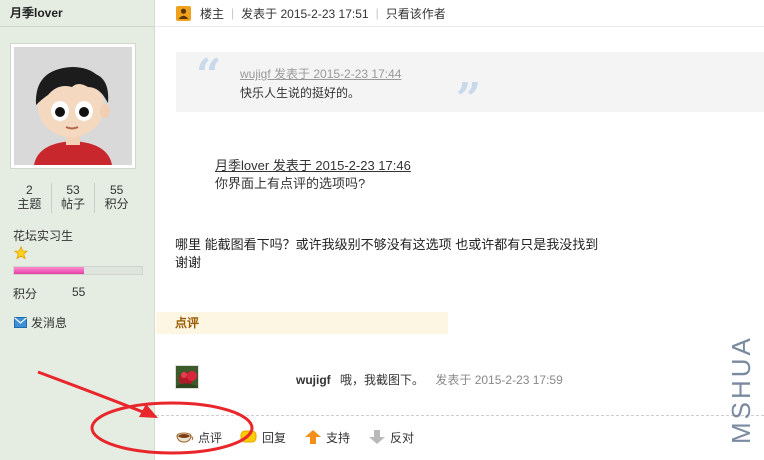  What do you see at coordinates (36, 12) in the screenshot?
I see `username: 月季lover` at bounding box center [36, 12].